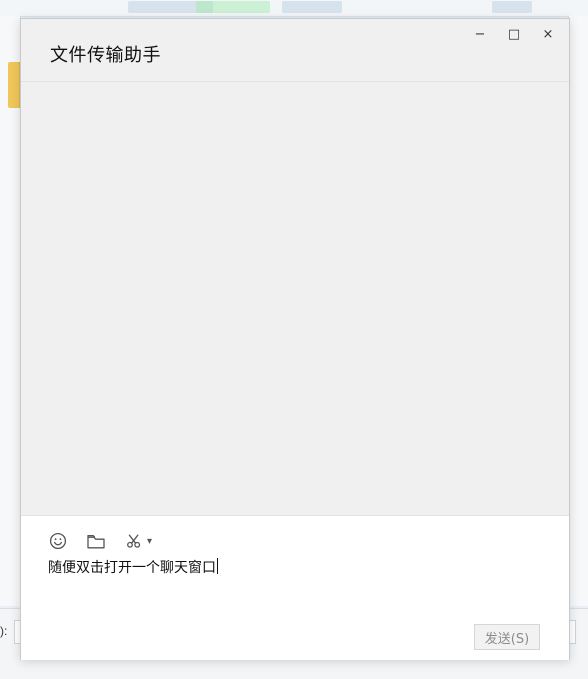 This screenshot has width=588, height=679. What do you see at coordinates (217, 566) in the screenshot?
I see `text-cursor` at bounding box center [217, 566].